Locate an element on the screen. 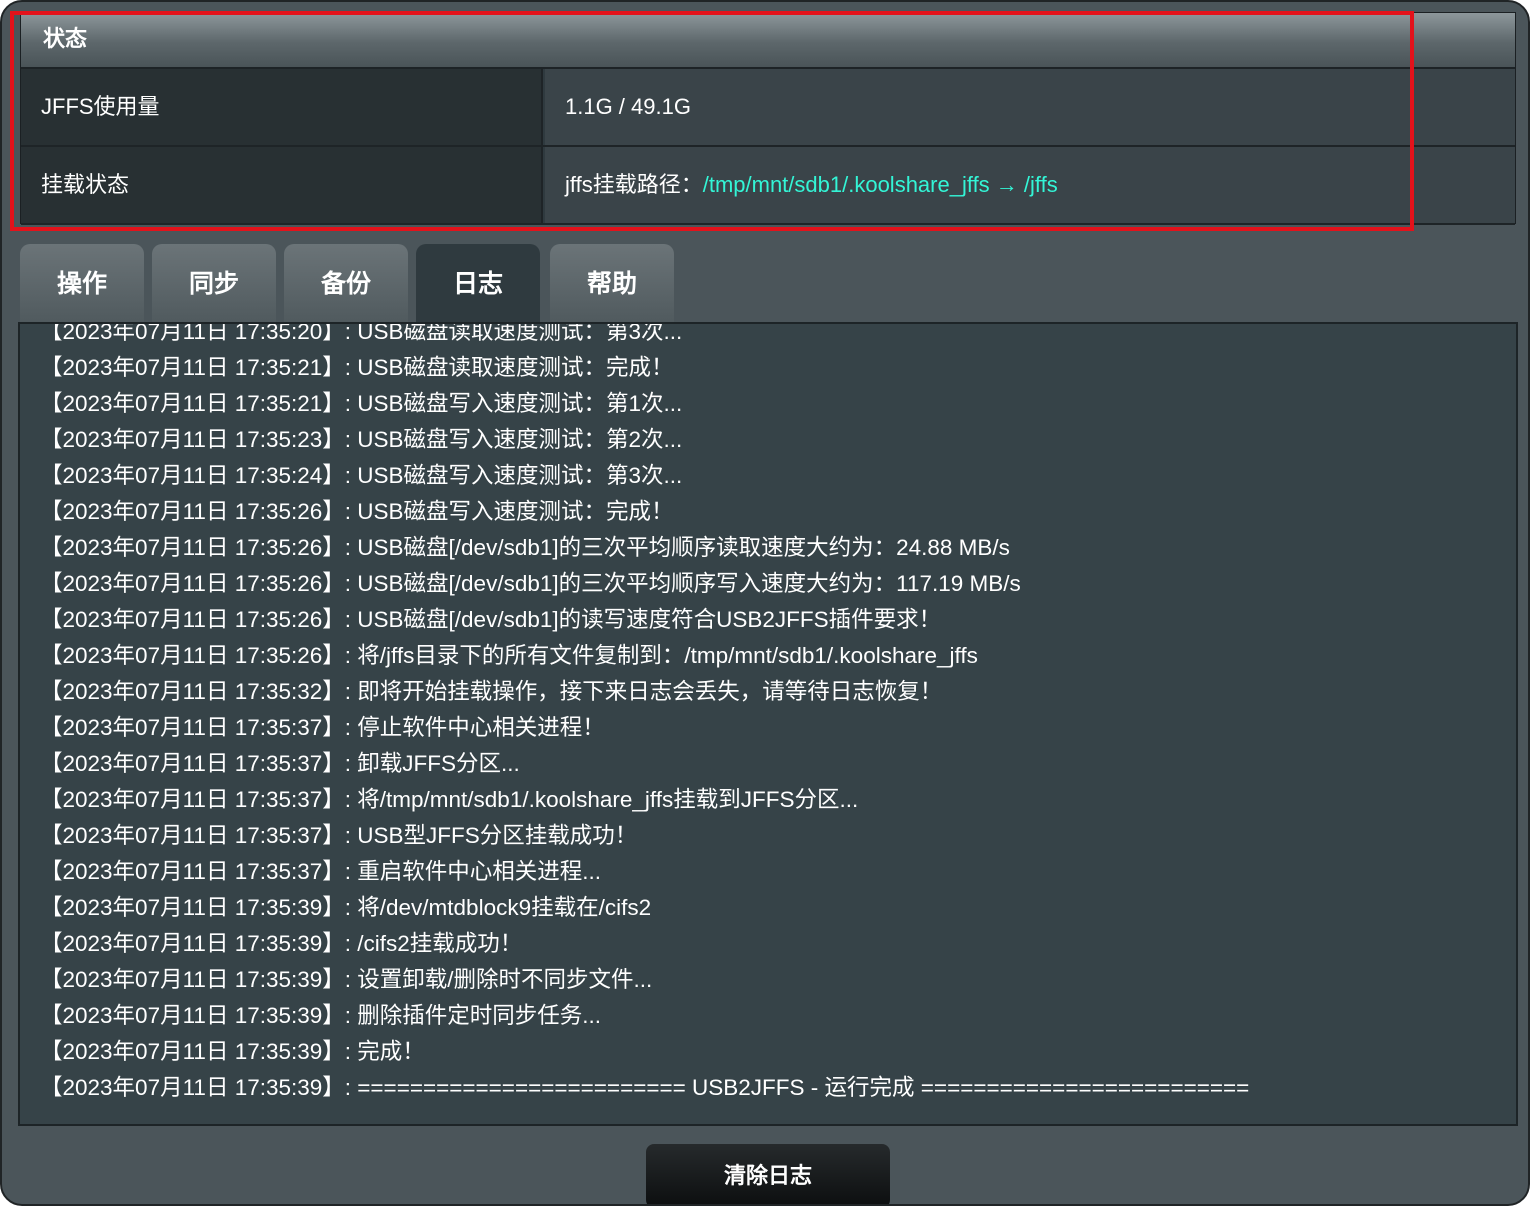 The height and width of the screenshot is (1206, 1530). mount-path-link: /tmp/mnt/sdb1/.koolshare_jffs → /jffs is located at coordinates (880, 184).